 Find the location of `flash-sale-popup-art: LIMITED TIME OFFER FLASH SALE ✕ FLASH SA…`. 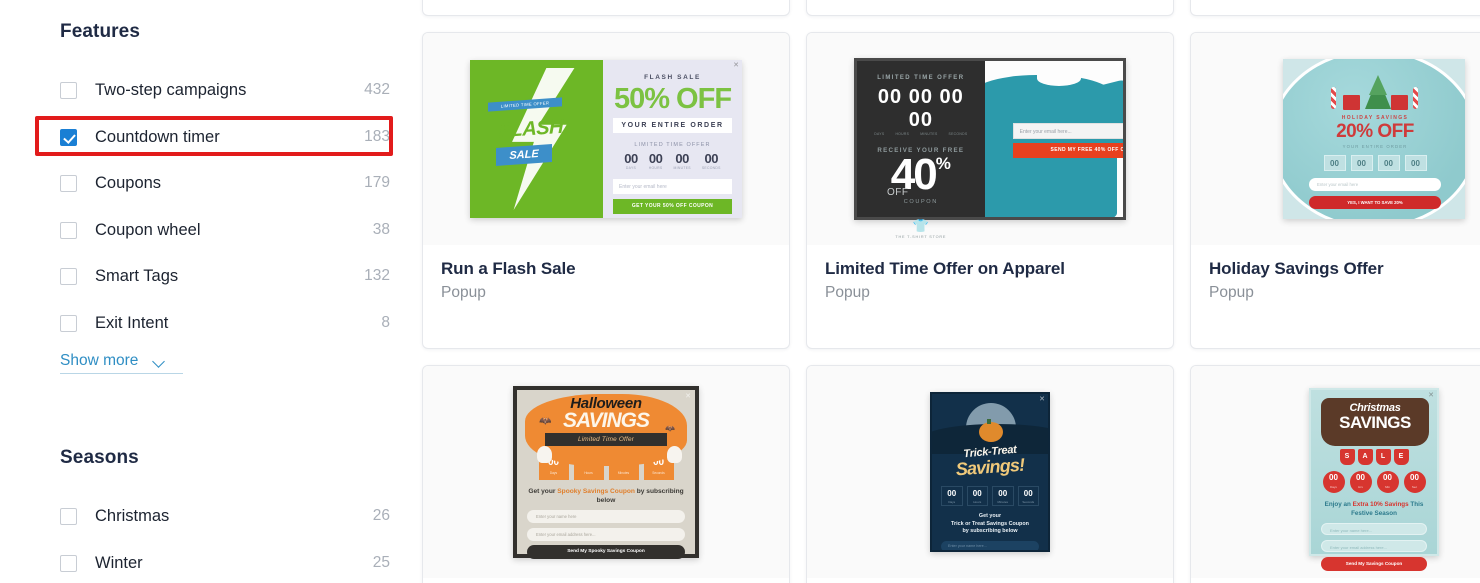

flash-sale-popup-art: LIMITED TIME OFFER FLASH SALE ✕ FLASH SA… is located at coordinates (606, 139).